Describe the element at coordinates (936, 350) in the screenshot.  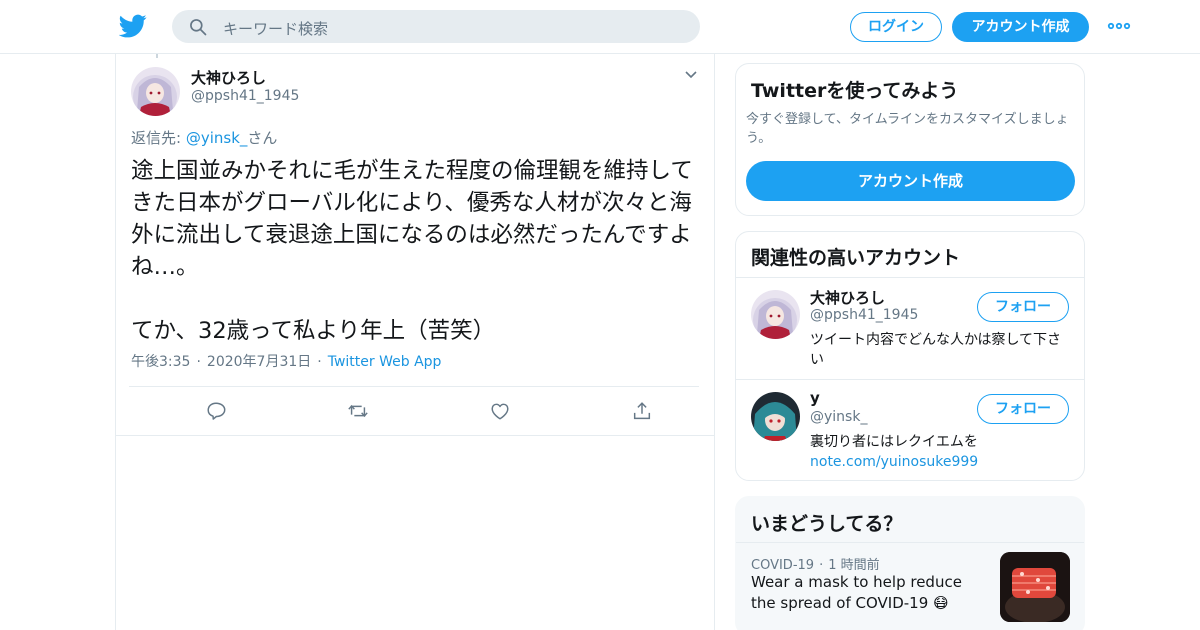
I see `account-bio: ツイート内容でどんな人かは察して下さい` at that location.